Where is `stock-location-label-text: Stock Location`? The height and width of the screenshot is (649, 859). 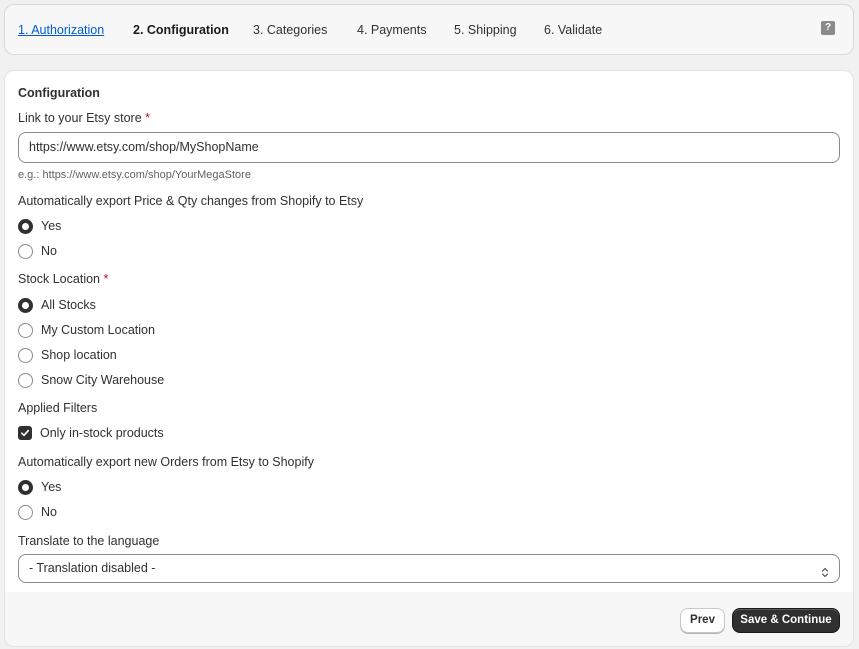
stock-location-label-text: Stock Location is located at coordinates (59, 279).